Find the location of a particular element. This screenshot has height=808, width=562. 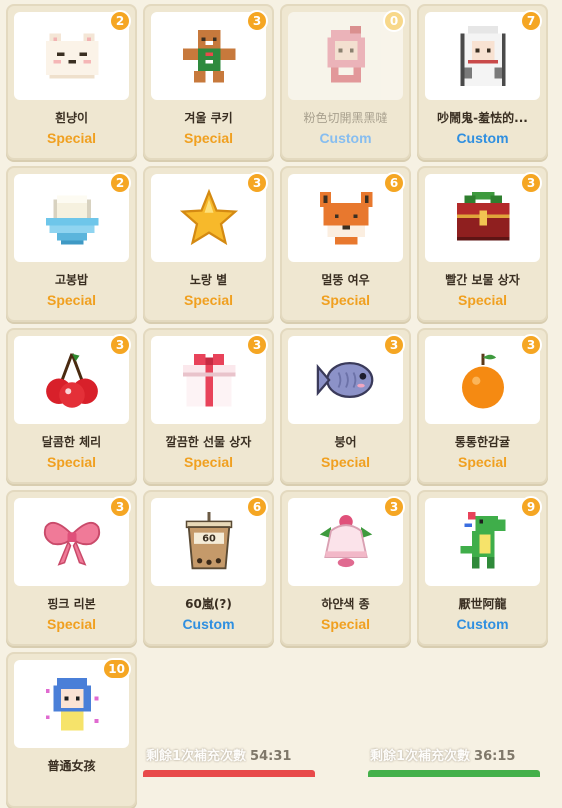

item-name: 粉色切開黑黑噠 is located at coordinates (345, 118).